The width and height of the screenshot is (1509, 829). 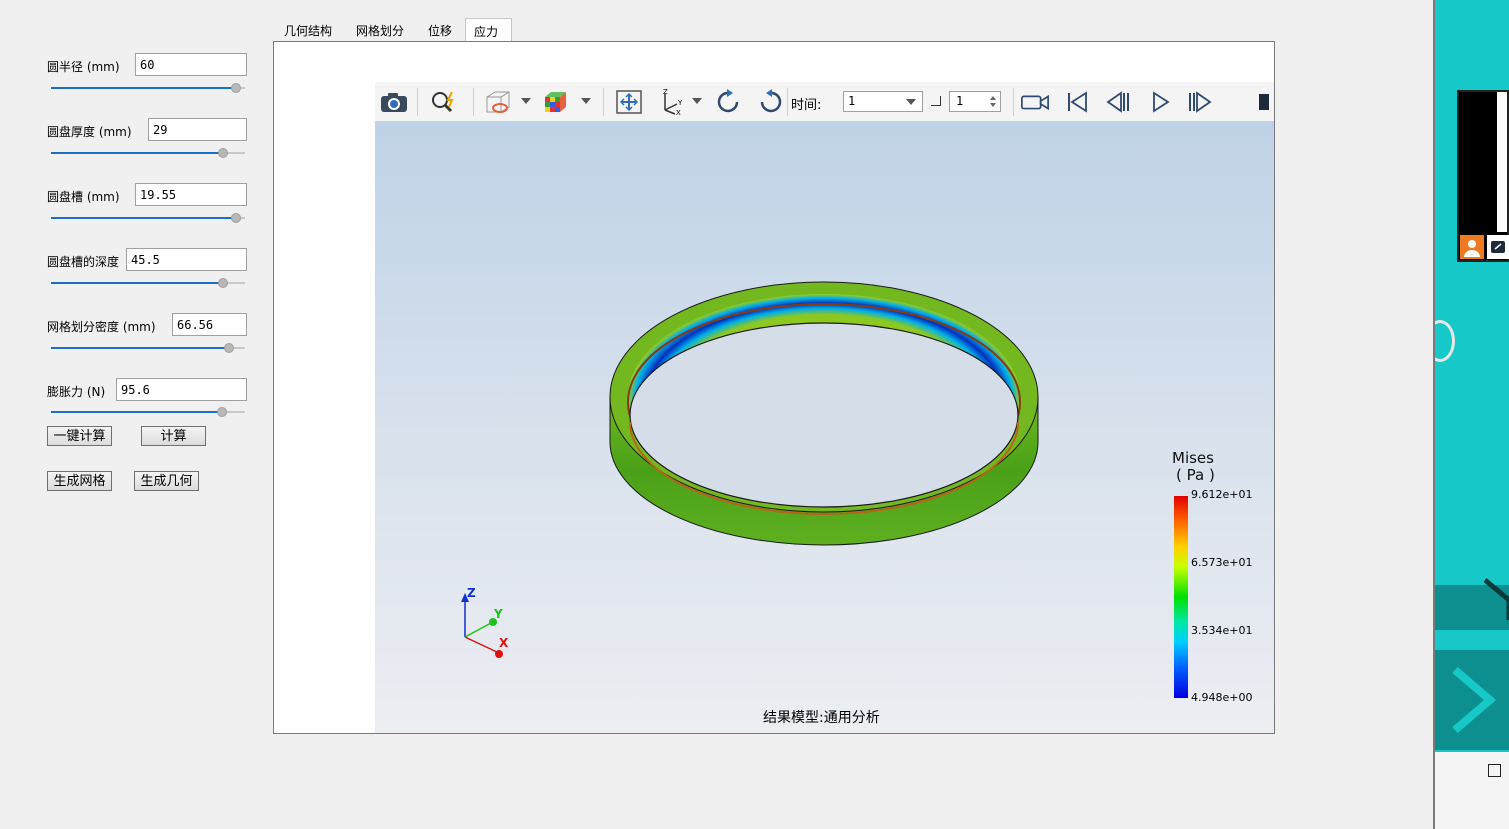 What do you see at coordinates (1472, 664) in the screenshot?
I see `decor-graphic` at bounding box center [1472, 664].